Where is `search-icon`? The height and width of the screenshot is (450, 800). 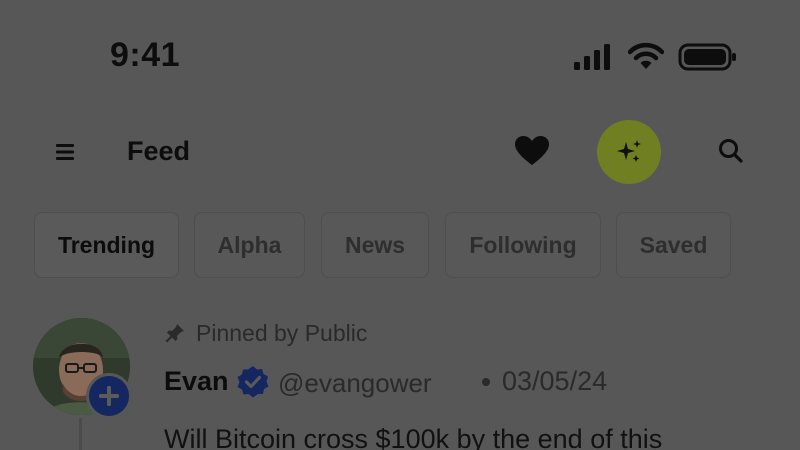 search-icon is located at coordinates (731, 151).